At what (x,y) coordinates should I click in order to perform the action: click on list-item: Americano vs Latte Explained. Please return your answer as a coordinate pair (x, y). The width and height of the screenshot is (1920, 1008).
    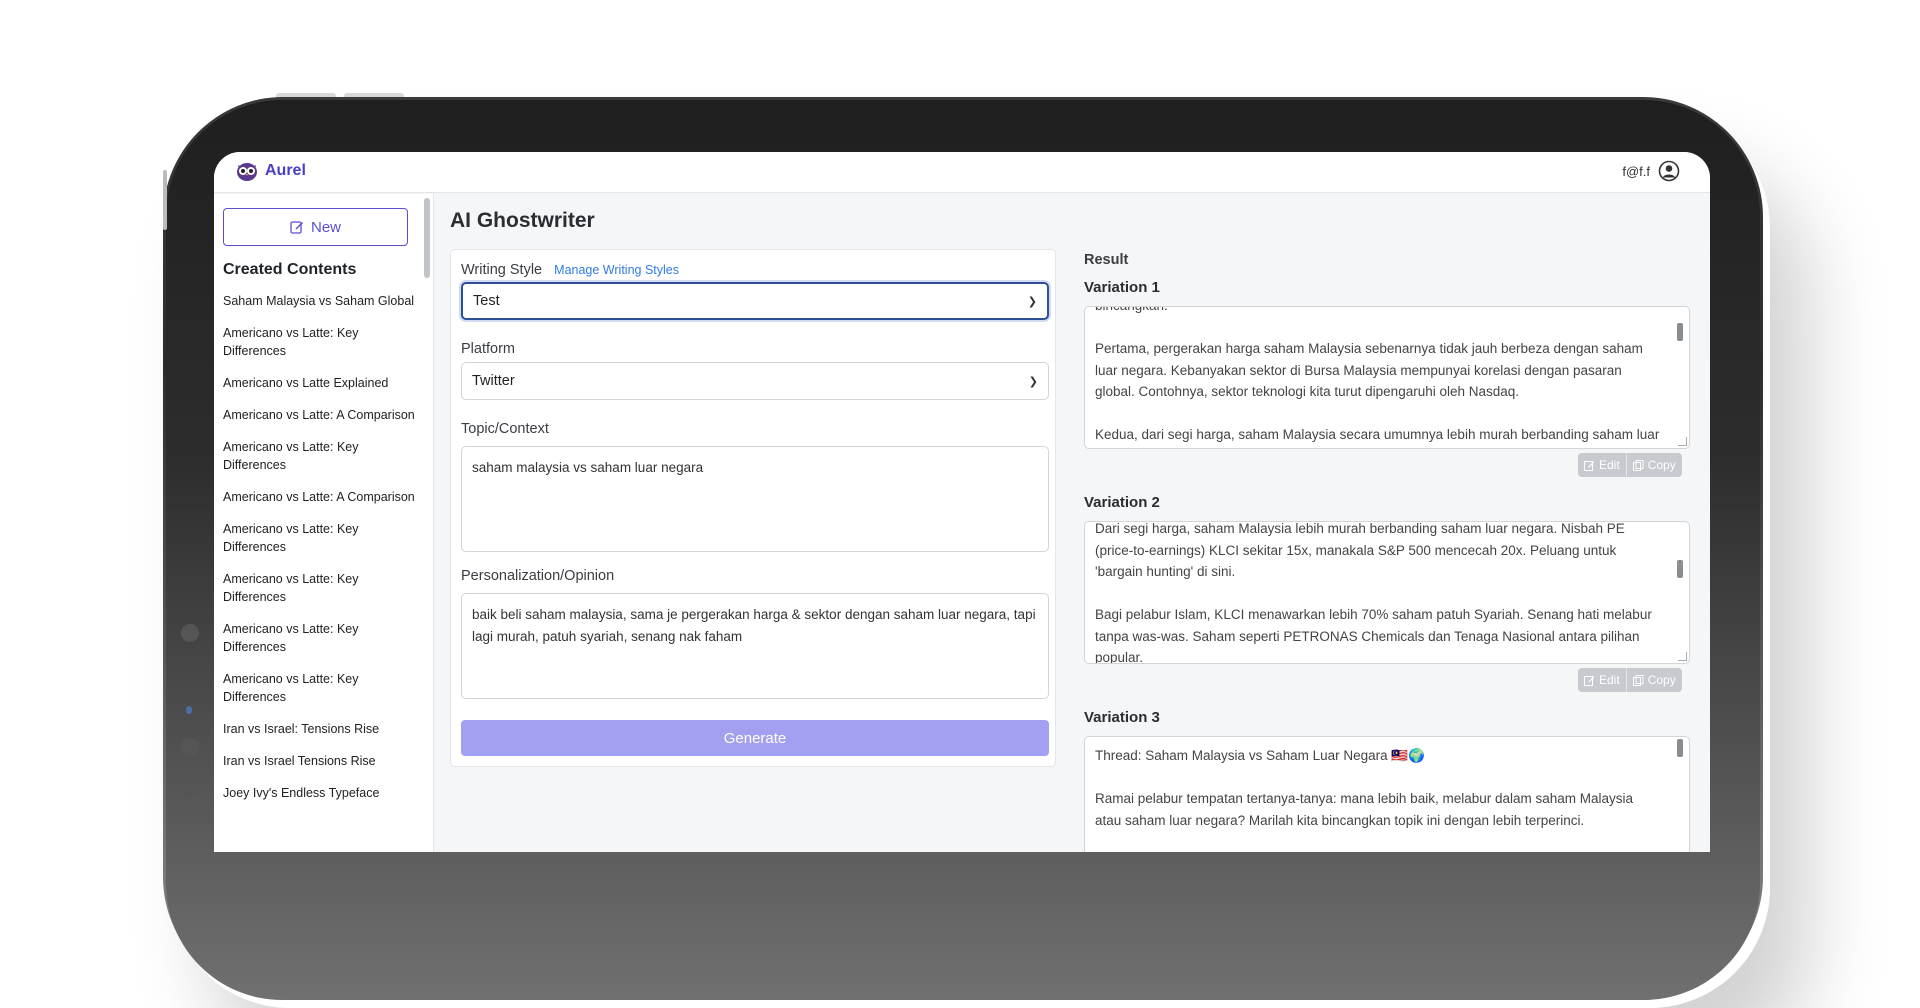
    Looking at the image, I should click on (320, 383).